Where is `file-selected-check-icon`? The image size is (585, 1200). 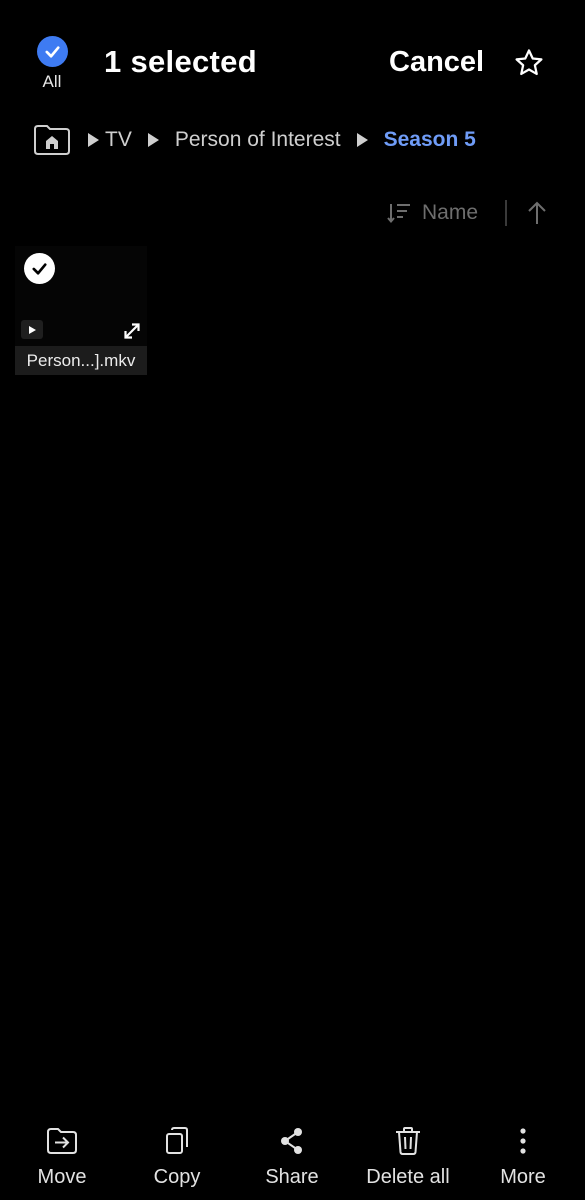
file-selected-check-icon is located at coordinates (39, 268).